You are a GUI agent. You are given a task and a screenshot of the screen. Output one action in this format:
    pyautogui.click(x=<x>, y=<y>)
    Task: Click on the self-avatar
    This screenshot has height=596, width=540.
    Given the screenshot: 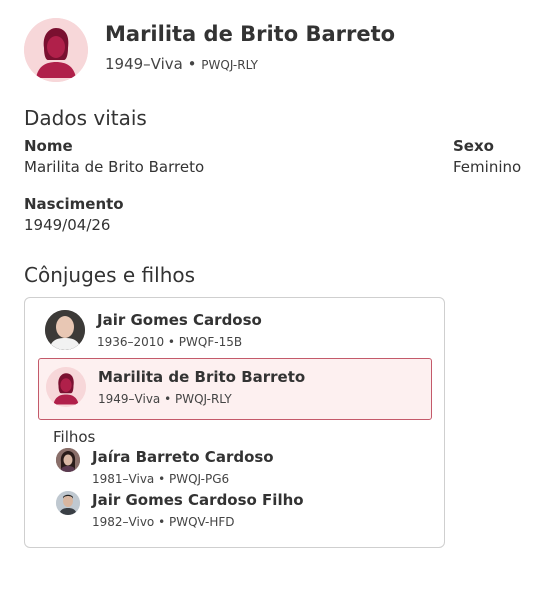 What is the action you would take?
    pyautogui.click(x=66, y=387)
    